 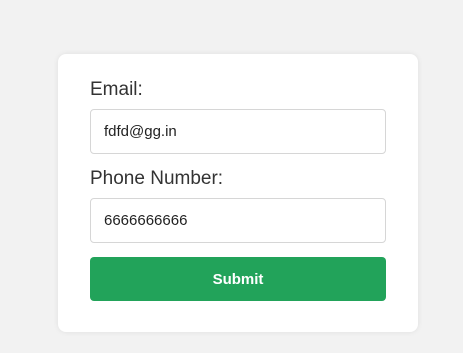 I want to click on phone-number-field, so click(x=238, y=220).